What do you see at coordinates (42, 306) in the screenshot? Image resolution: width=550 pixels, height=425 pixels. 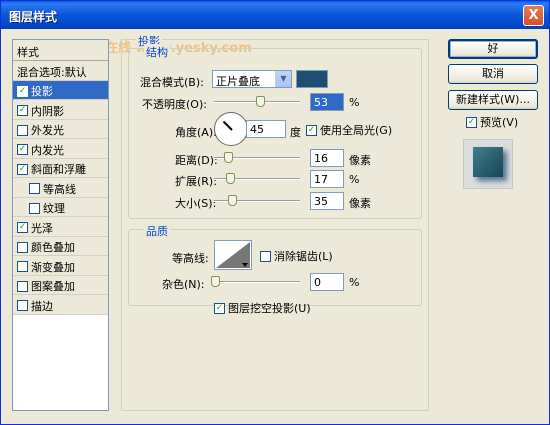 I see `style-item-label: 描边` at bounding box center [42, 306].